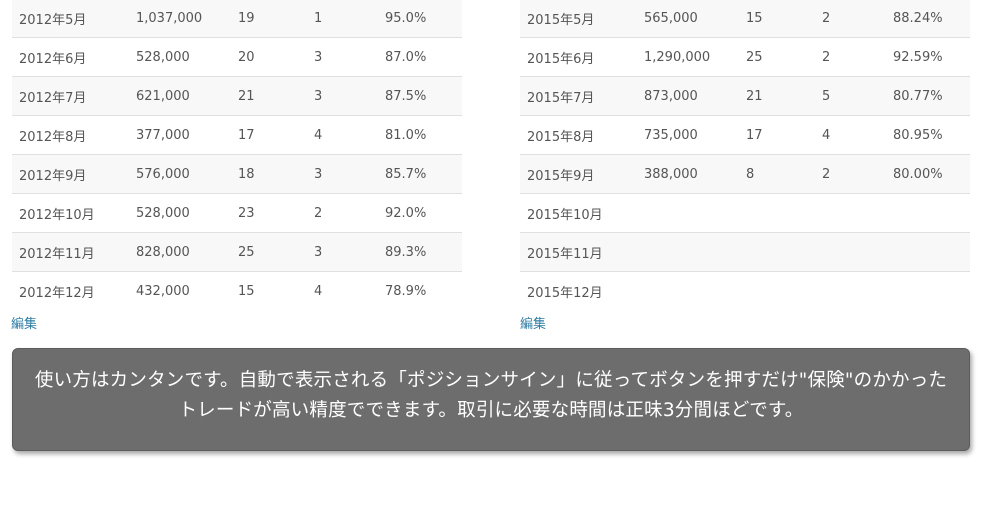 This screenshot has width=1000, height=514. Describe the element at coordinates (180, 290) in the screenshot. I see `table-cell: 432,000` at that location.